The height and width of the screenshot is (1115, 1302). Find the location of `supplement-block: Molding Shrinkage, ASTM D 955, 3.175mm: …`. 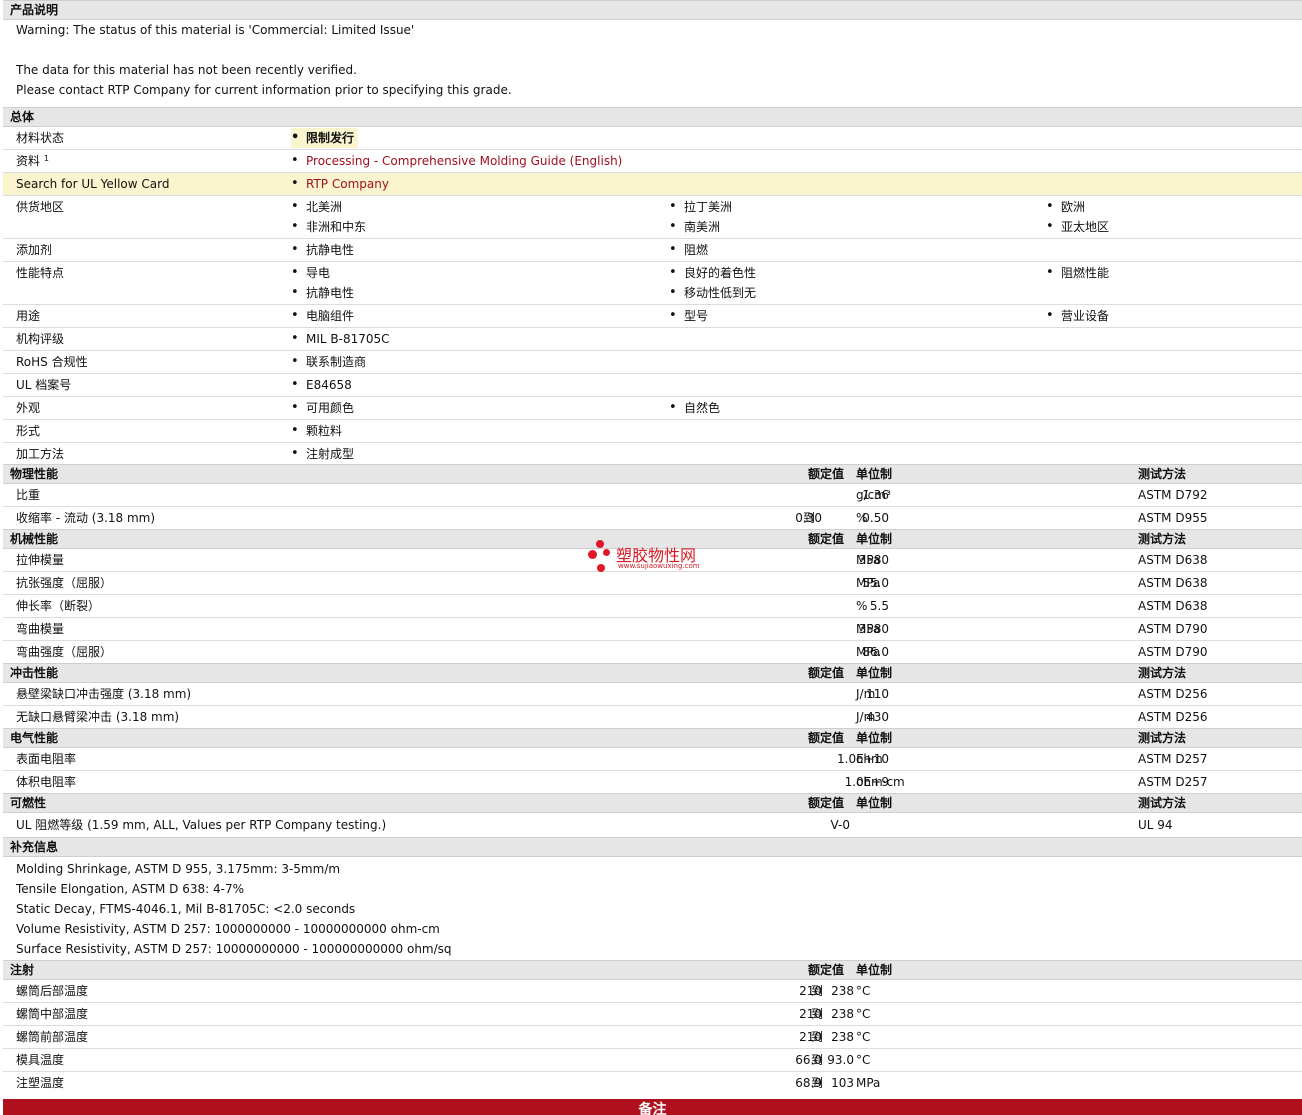

supplement-block: Molding Shrinkage, ASTM D 955, 3.175mm: … is located at coordinates (652, 908).